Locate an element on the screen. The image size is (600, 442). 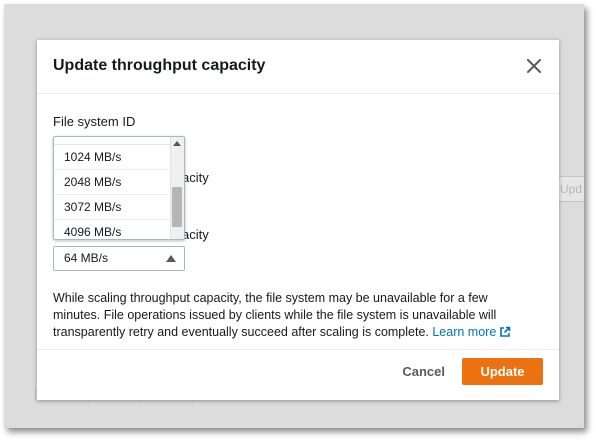
list-top-edge is located at coordinates (119, 141).